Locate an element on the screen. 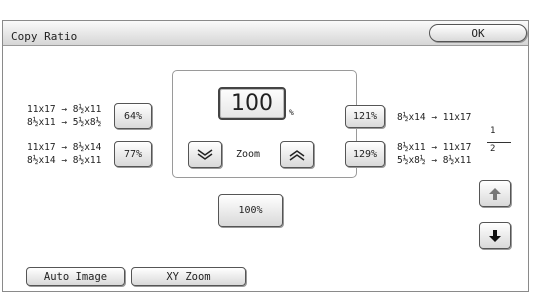 Image resolution: width=533 pixels, height=295 pixels. preset-121-button: 121% is located at coordinates (365, 116).